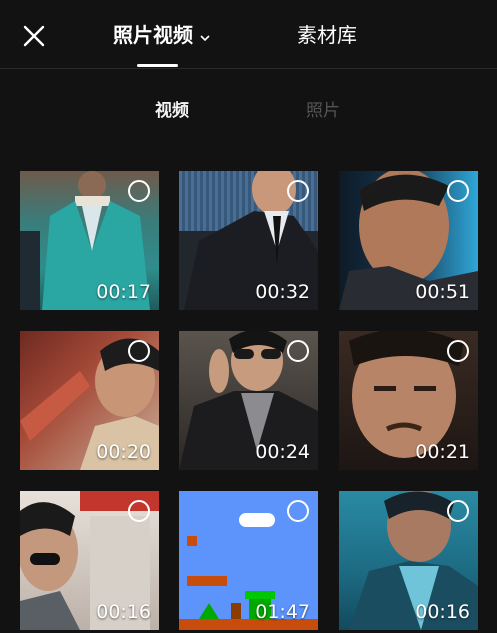 This screenshot has height=633, width=497. I want to click on video-duration: 00:20, so click(123, 452).